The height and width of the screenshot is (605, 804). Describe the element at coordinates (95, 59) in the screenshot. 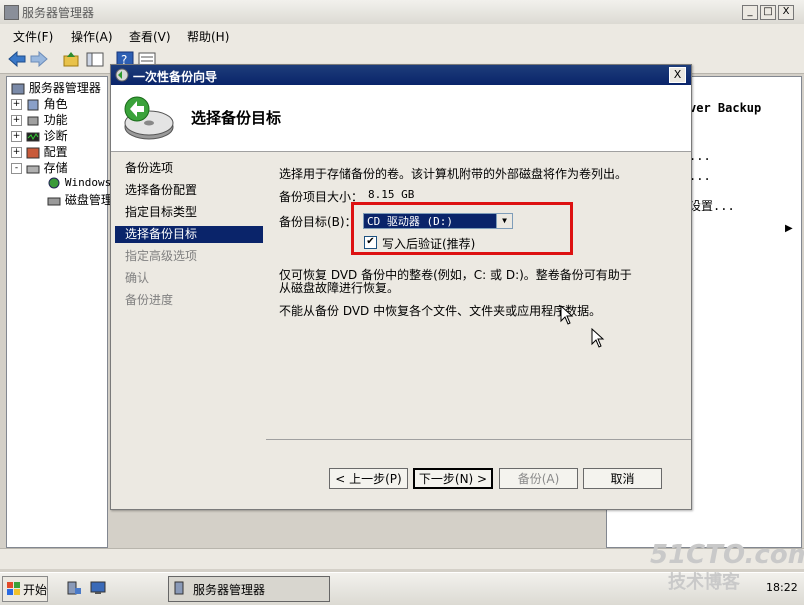

I see `show-hide-tree-icon` at that location.